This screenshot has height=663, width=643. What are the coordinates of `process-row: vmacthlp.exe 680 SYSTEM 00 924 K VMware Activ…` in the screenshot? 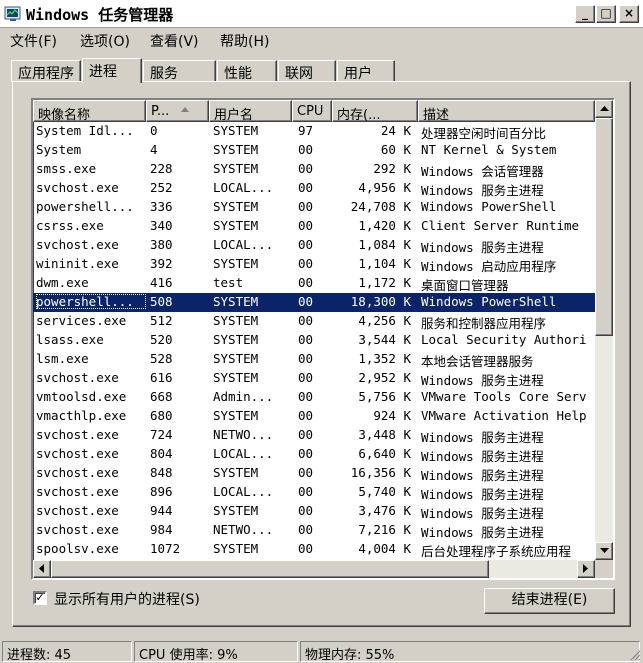 It's located at (314, 416).